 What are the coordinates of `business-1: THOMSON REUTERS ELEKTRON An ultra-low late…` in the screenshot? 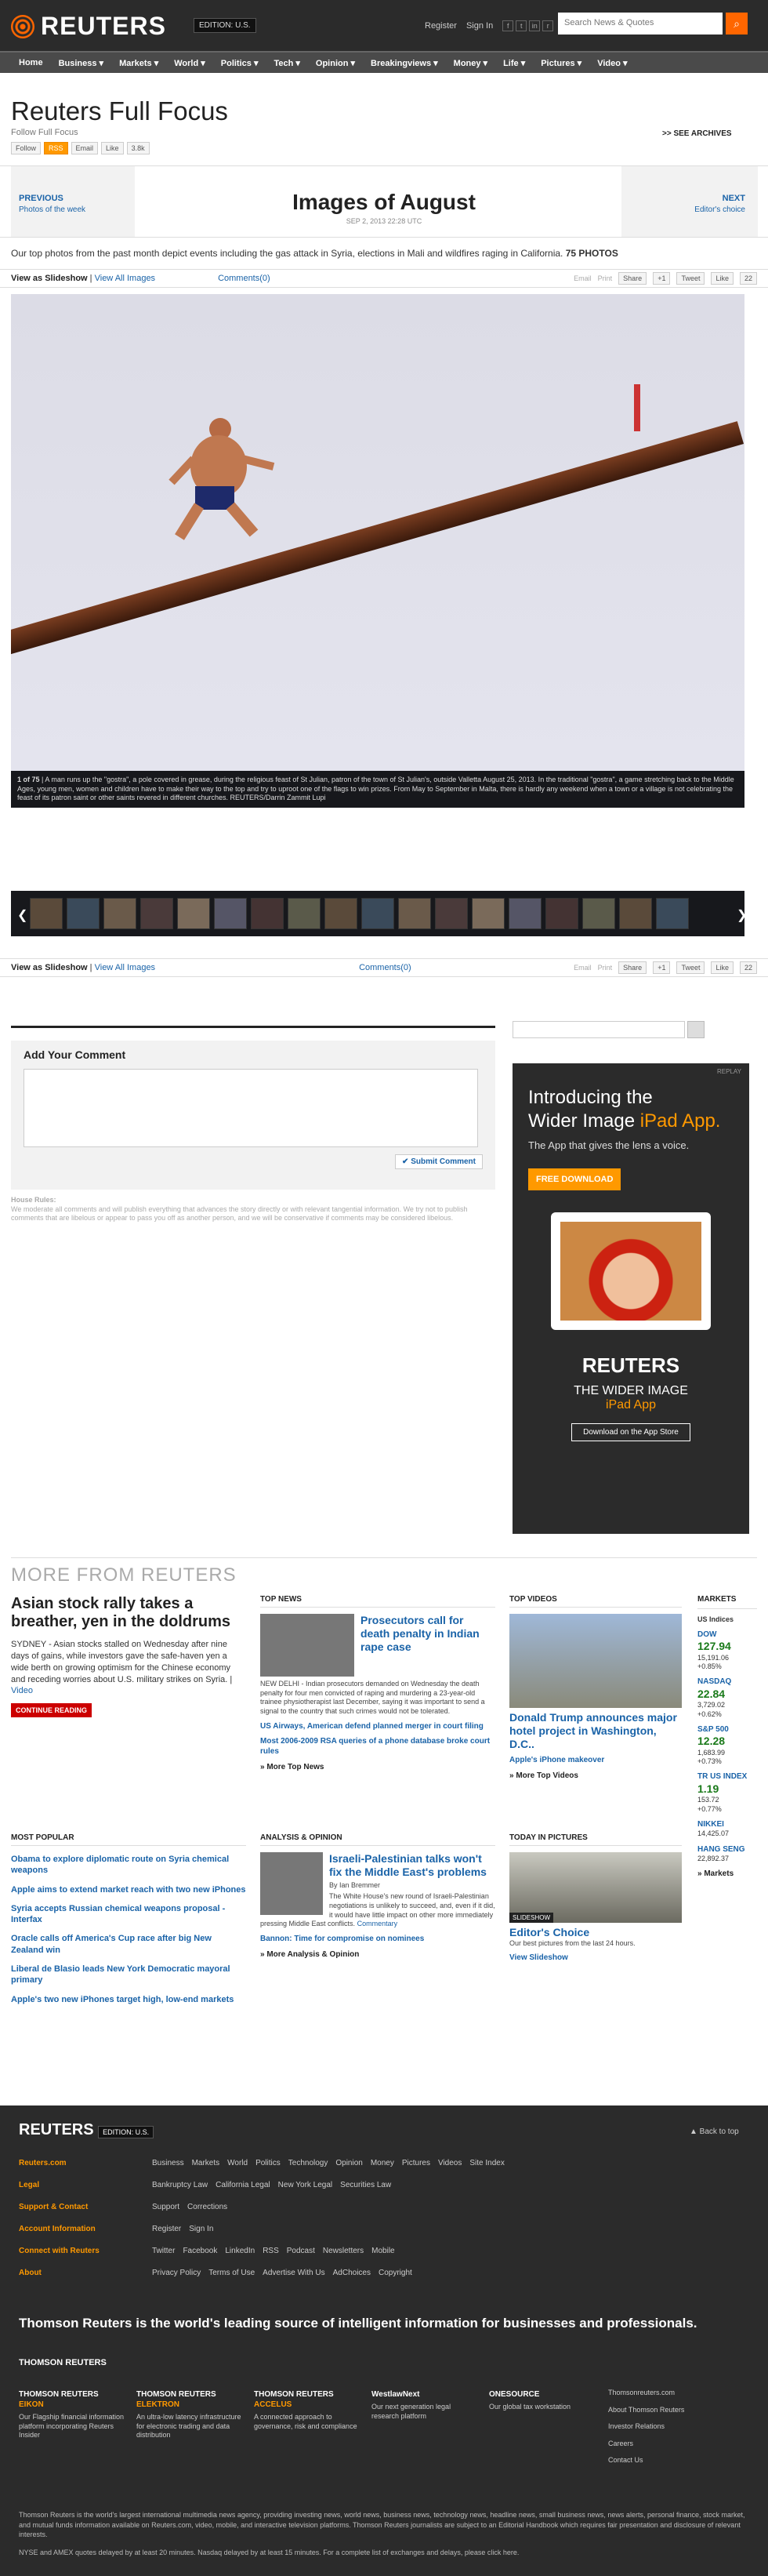 It's located at (190, 2414).